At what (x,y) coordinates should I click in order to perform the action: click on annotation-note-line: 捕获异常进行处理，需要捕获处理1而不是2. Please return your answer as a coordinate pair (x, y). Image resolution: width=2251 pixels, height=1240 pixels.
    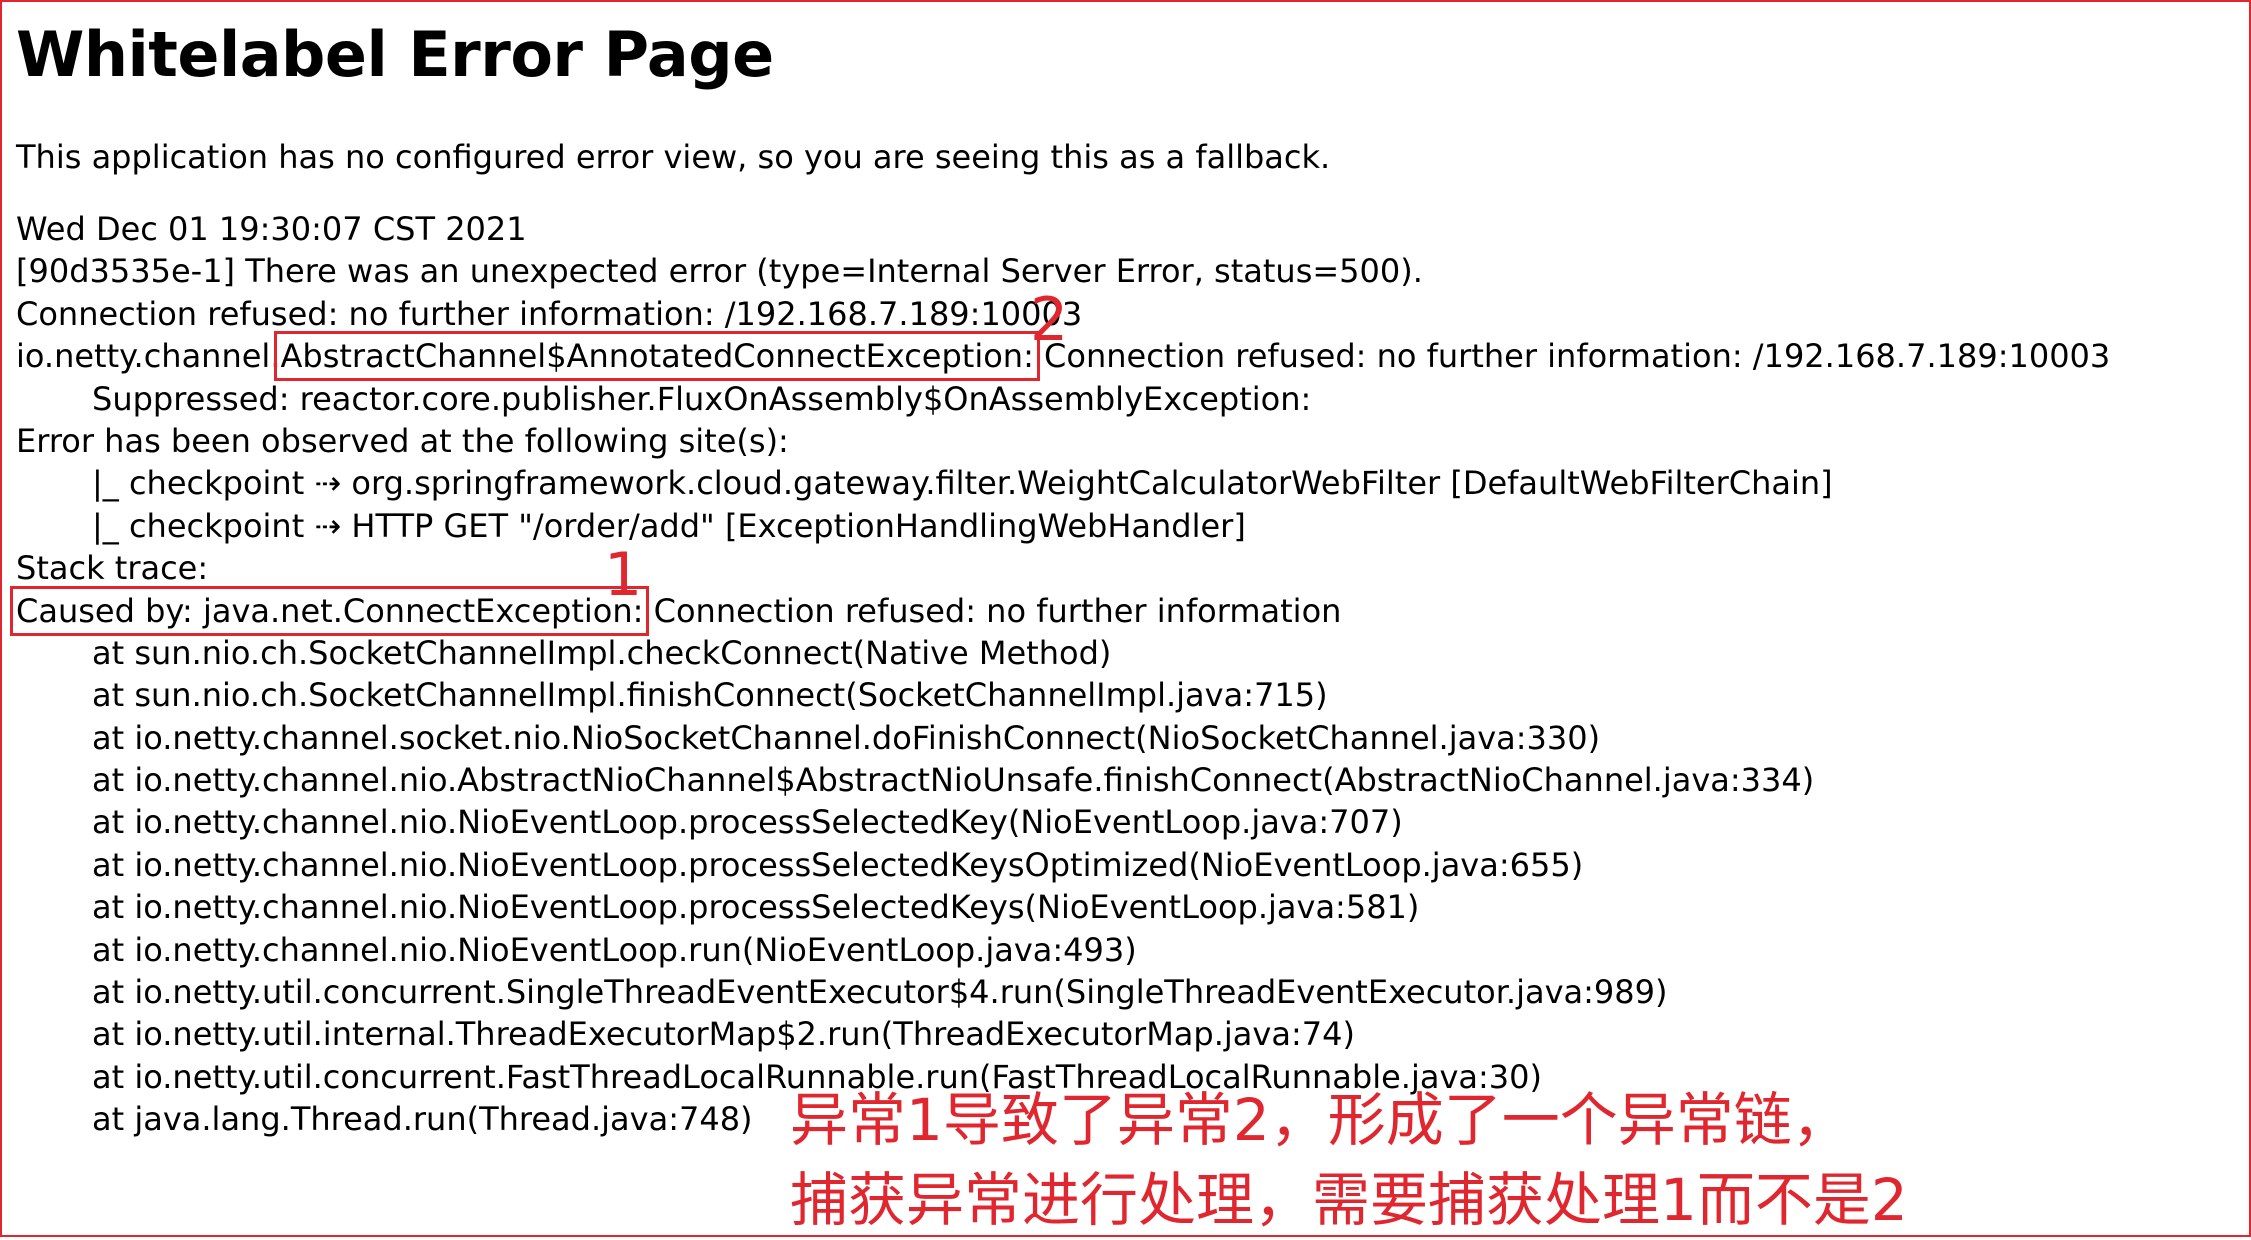
    Looking at the image, I should click on (1349, 1200).